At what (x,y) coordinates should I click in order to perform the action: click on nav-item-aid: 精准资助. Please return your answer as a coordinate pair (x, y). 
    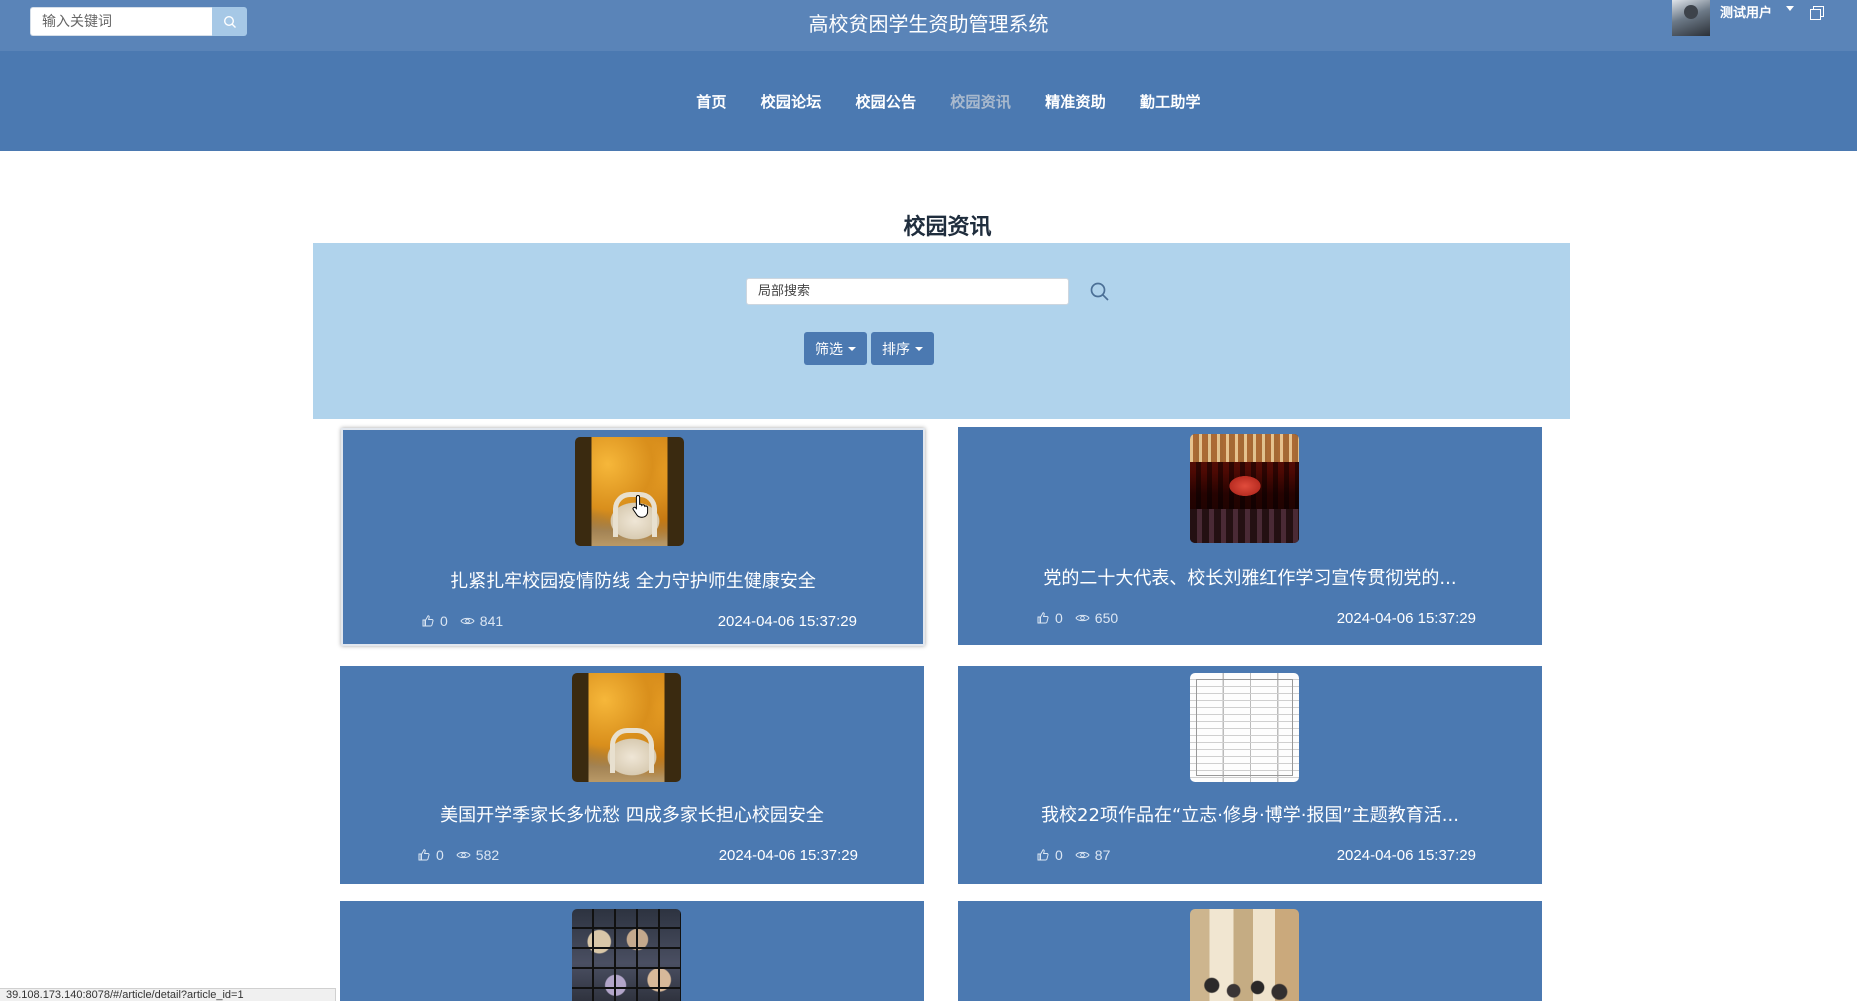
    Looking at the image, I should click on (1075, 101).